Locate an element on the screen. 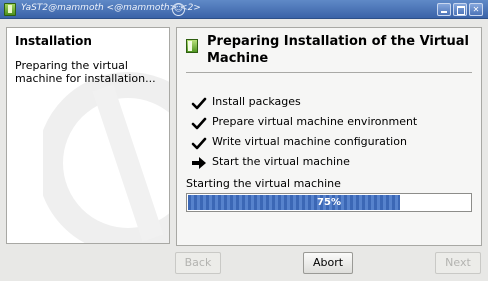 The image size is (488, 281). close-button: ✕ is located at coordinates (476, 9).